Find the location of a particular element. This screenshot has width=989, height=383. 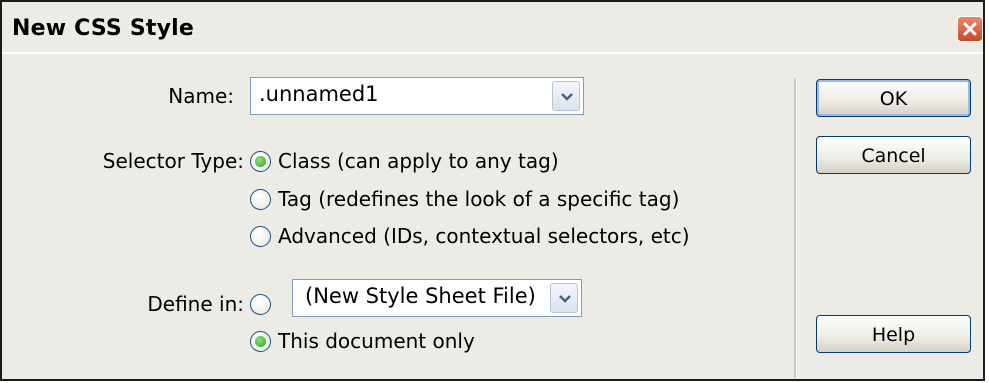

stylesheet-dropdown-button is located at coordinates (564, 298).